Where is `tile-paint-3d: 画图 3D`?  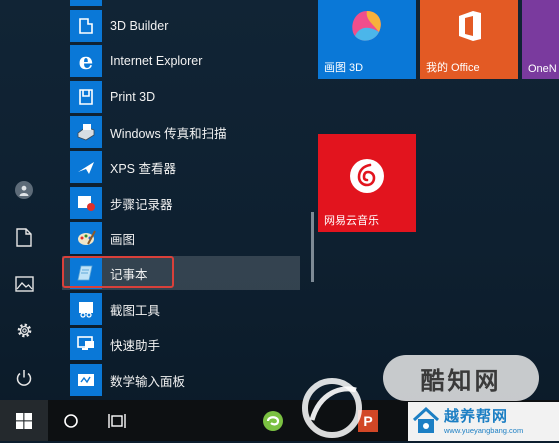 tile-paint-3d: 画图 3D is located at coordinates (367, 39).